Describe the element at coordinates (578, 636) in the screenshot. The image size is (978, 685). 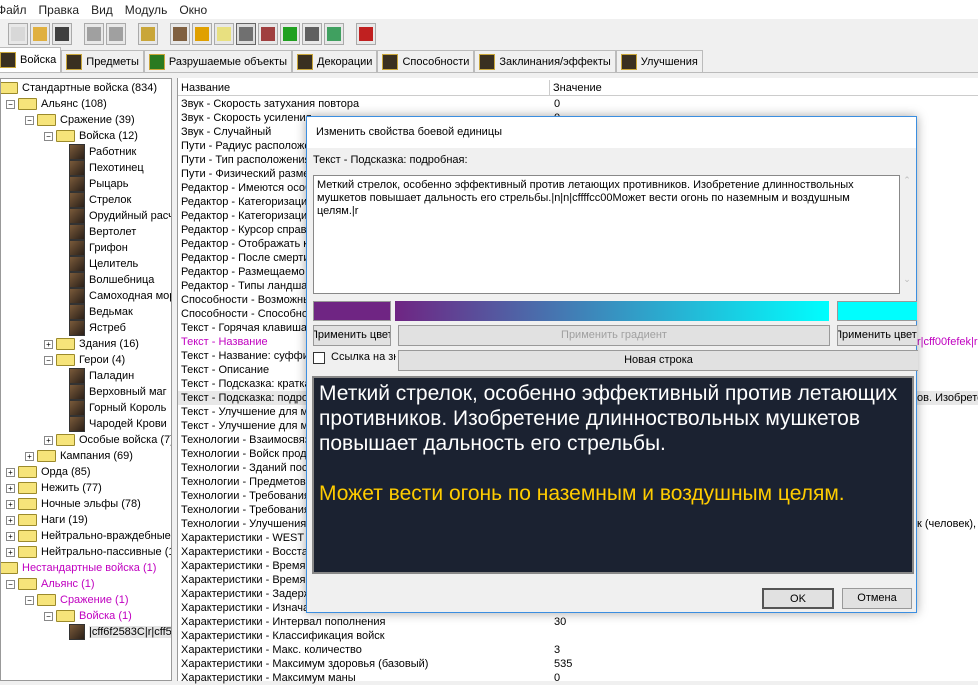
I see `grid-row: Характеристики - Классификация войск` at that location.